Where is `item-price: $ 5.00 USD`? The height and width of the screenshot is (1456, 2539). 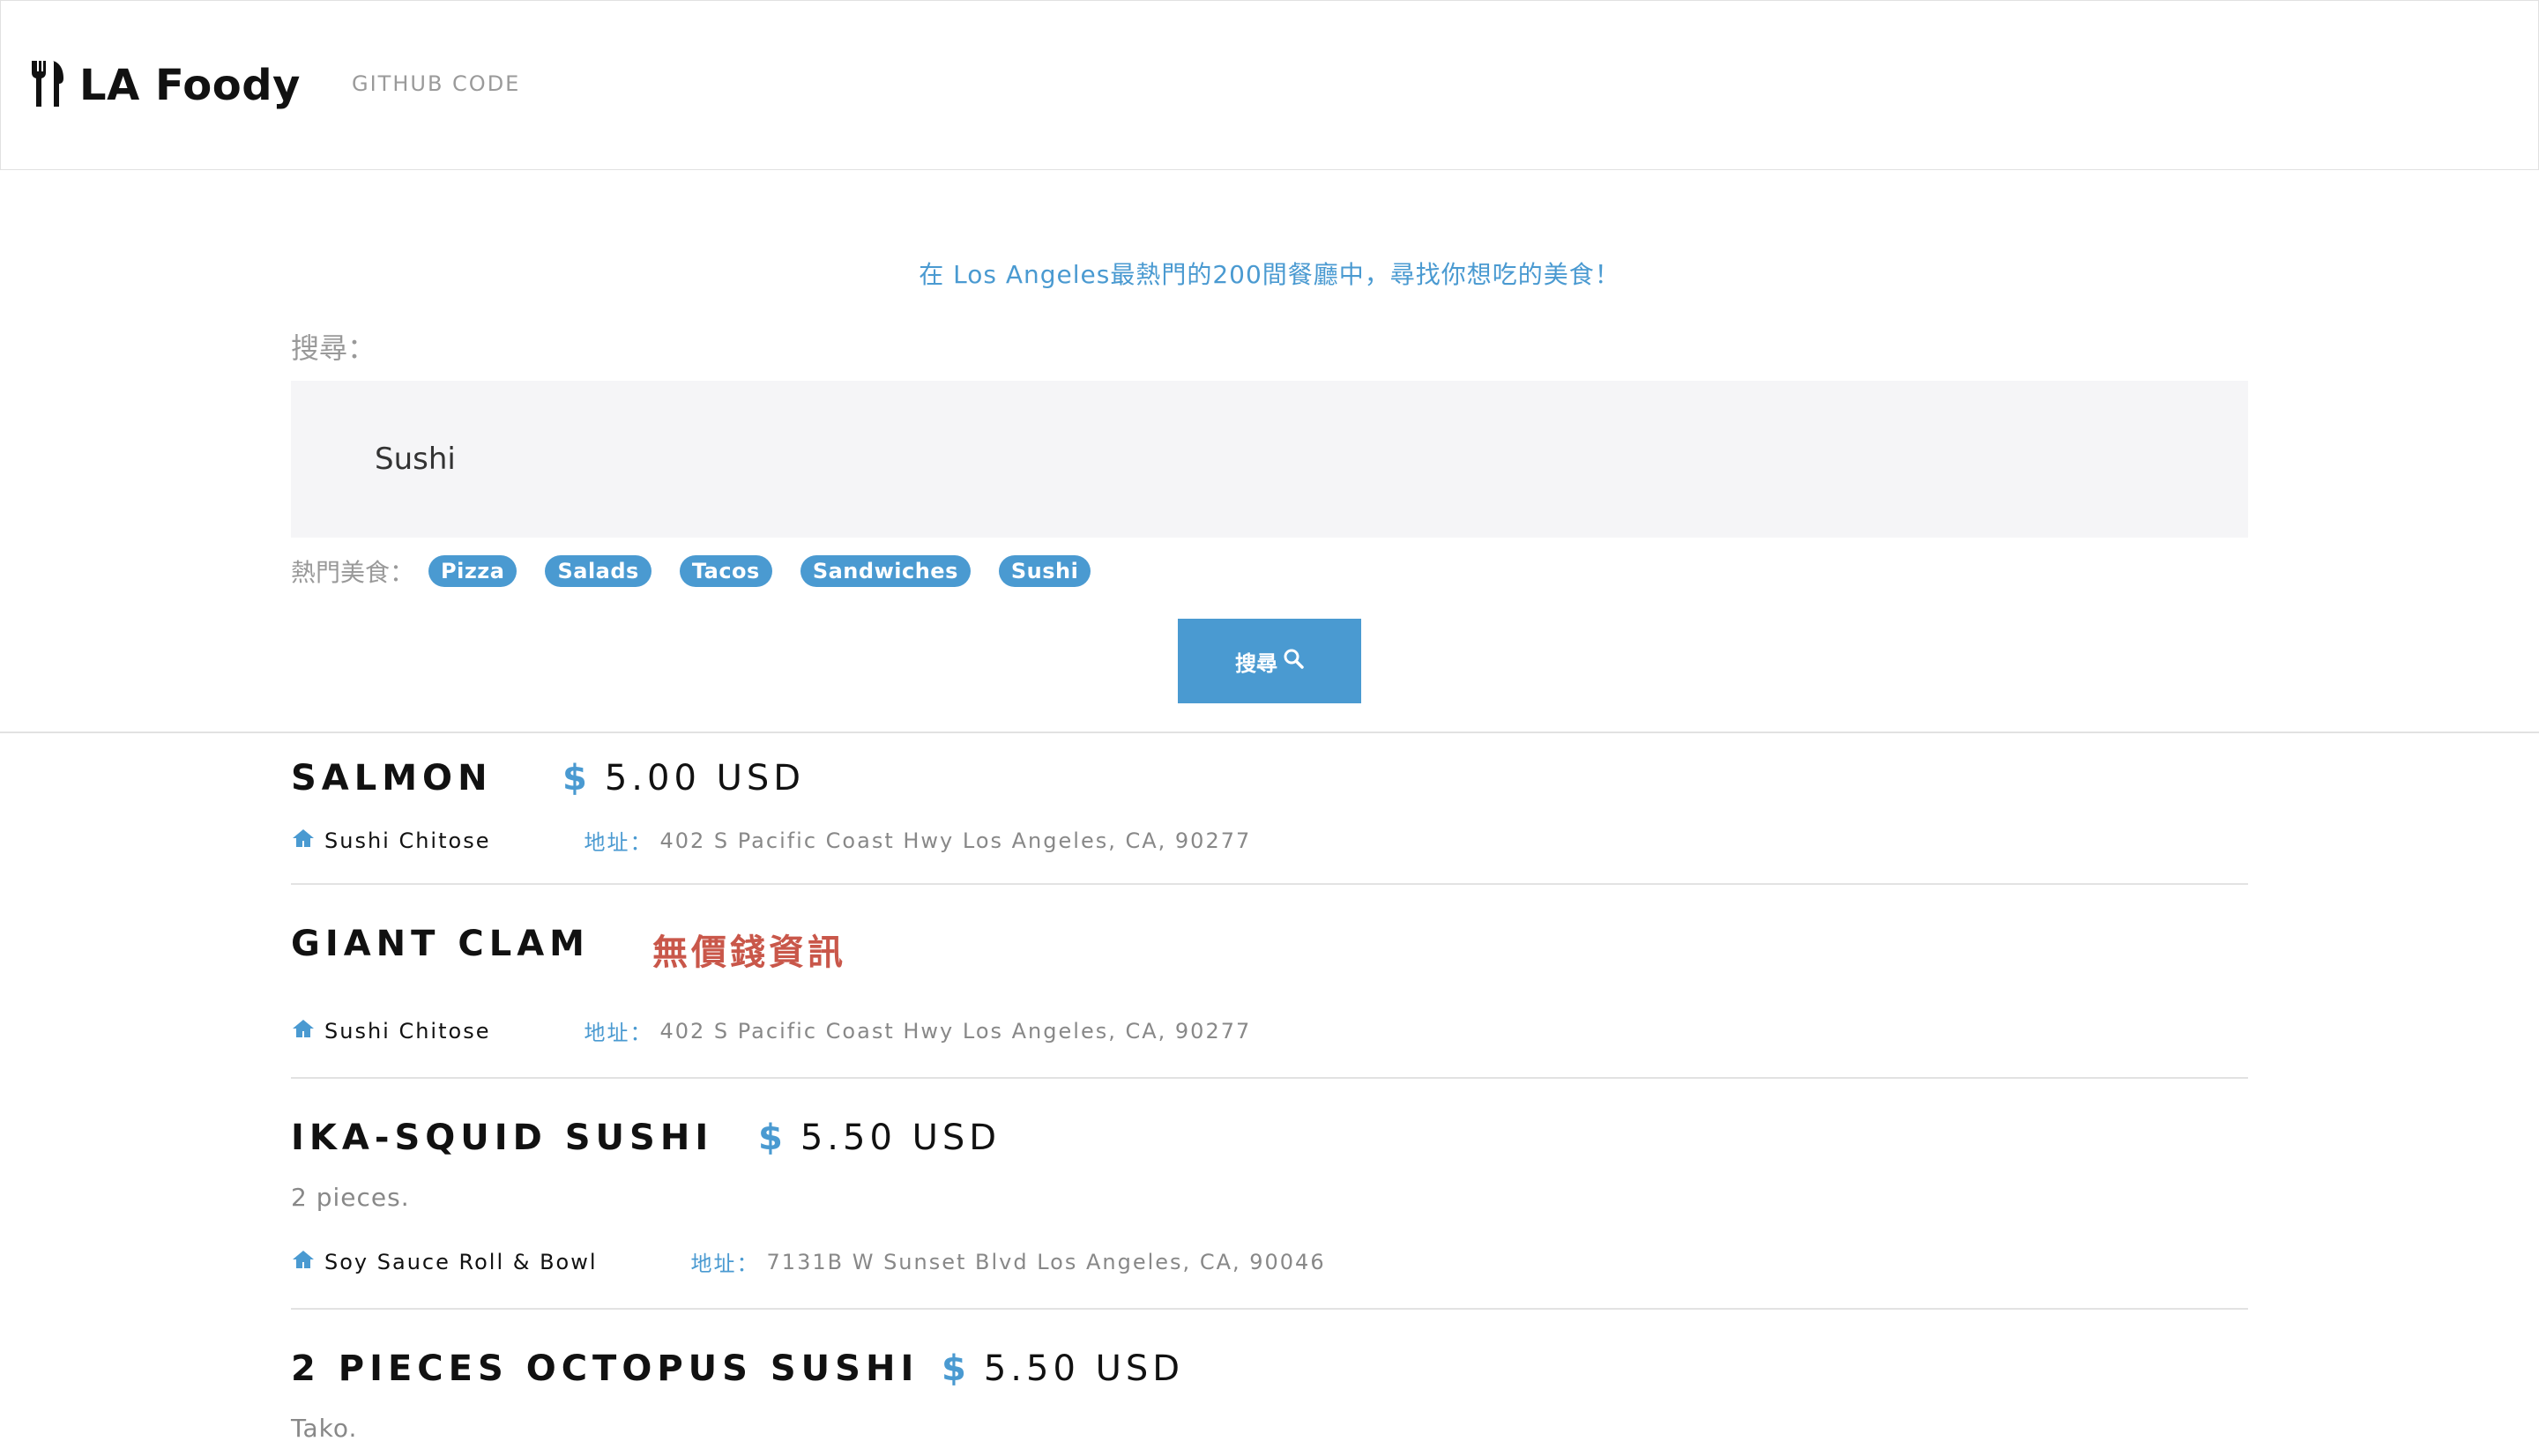 item-price: $ 5.00 USD is located at coordinates (683, 778).